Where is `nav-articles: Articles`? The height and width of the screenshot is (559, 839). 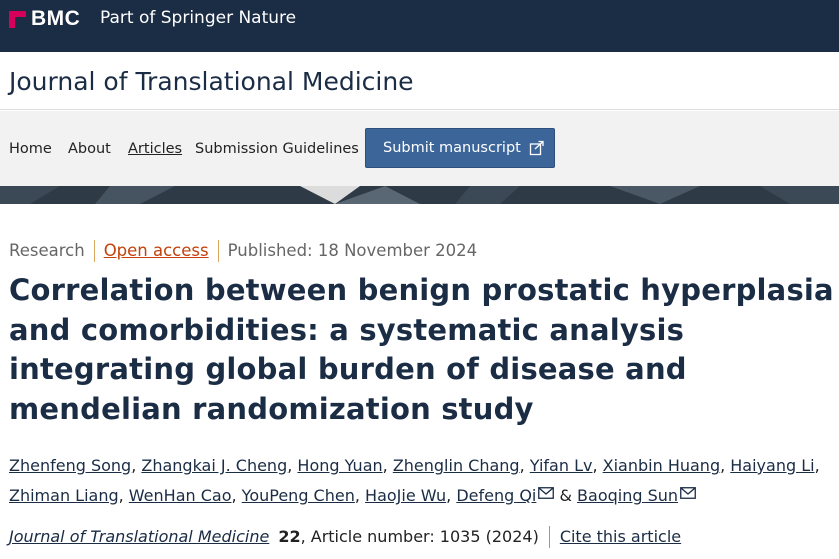 nav-articles: Articles is located at coordinates (155, 149).